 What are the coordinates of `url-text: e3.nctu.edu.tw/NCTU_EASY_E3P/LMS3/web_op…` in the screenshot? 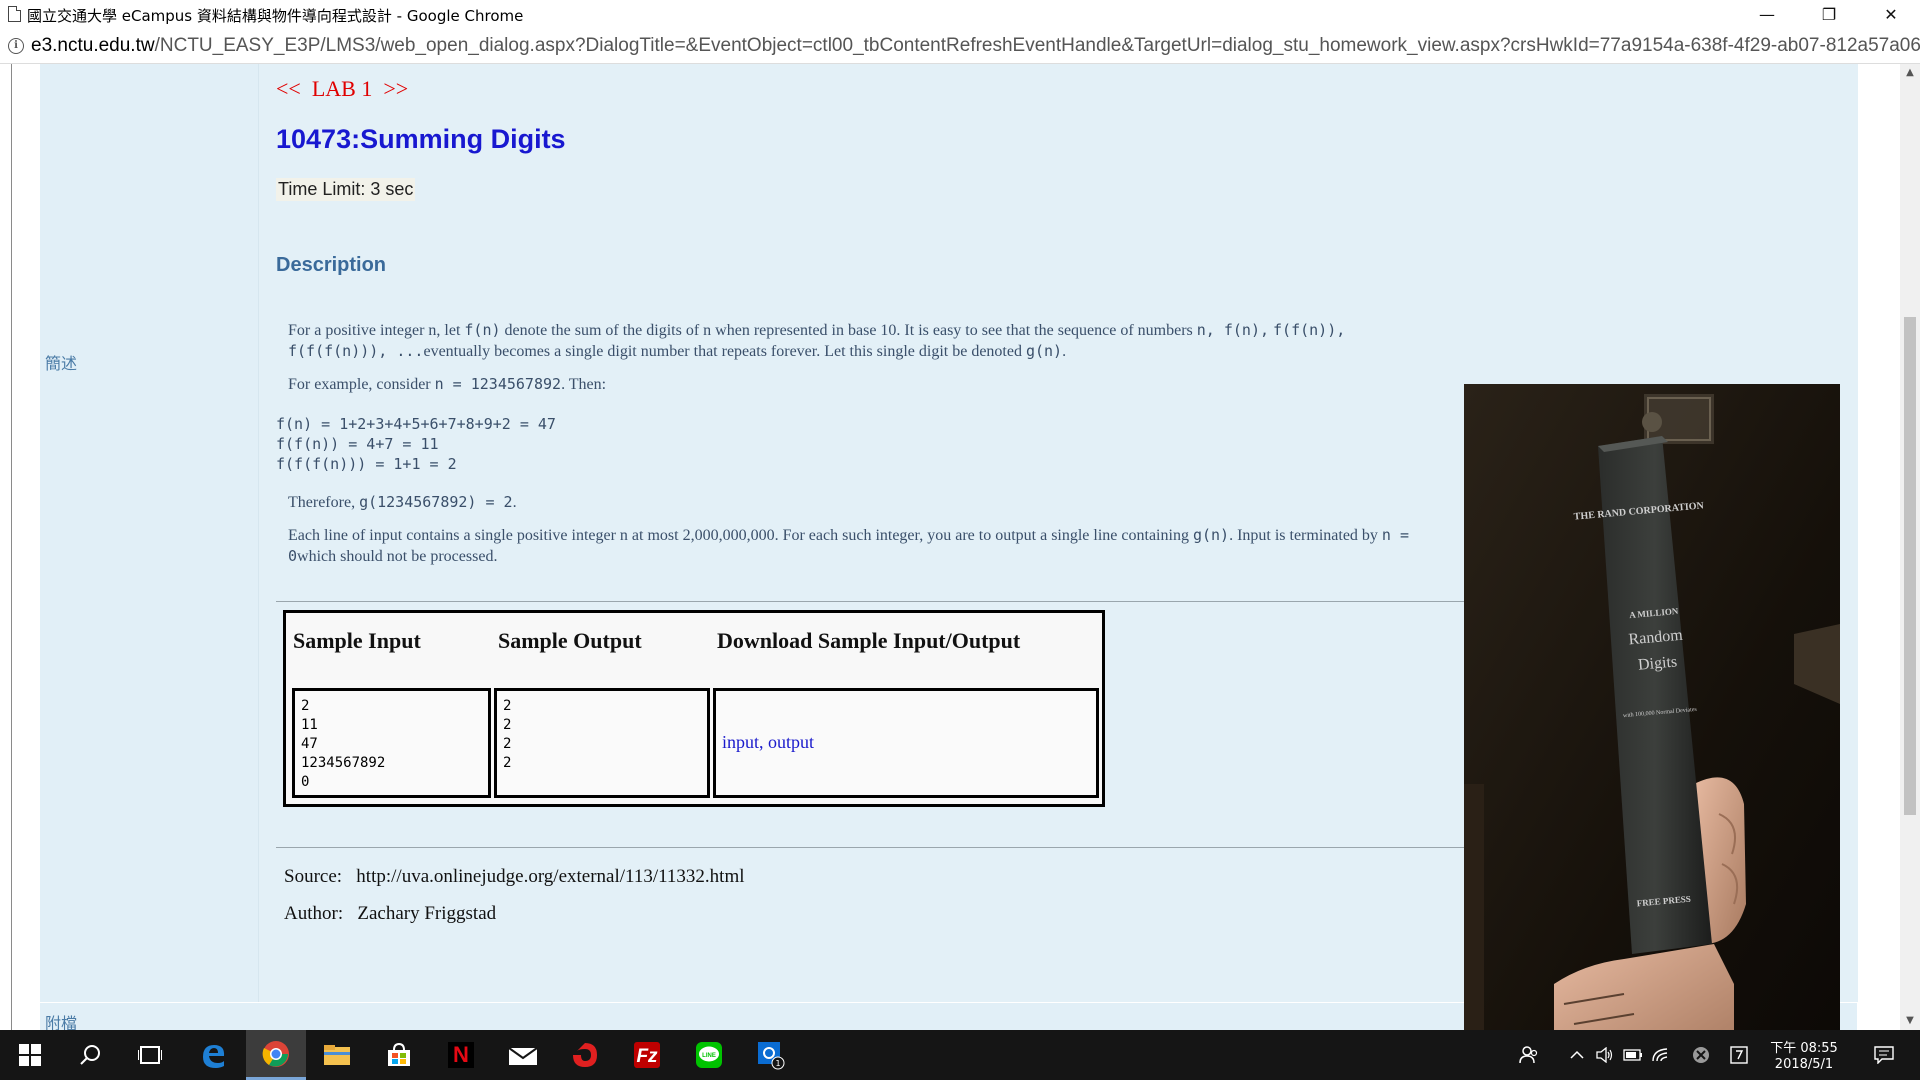 It's located at (975, 46).